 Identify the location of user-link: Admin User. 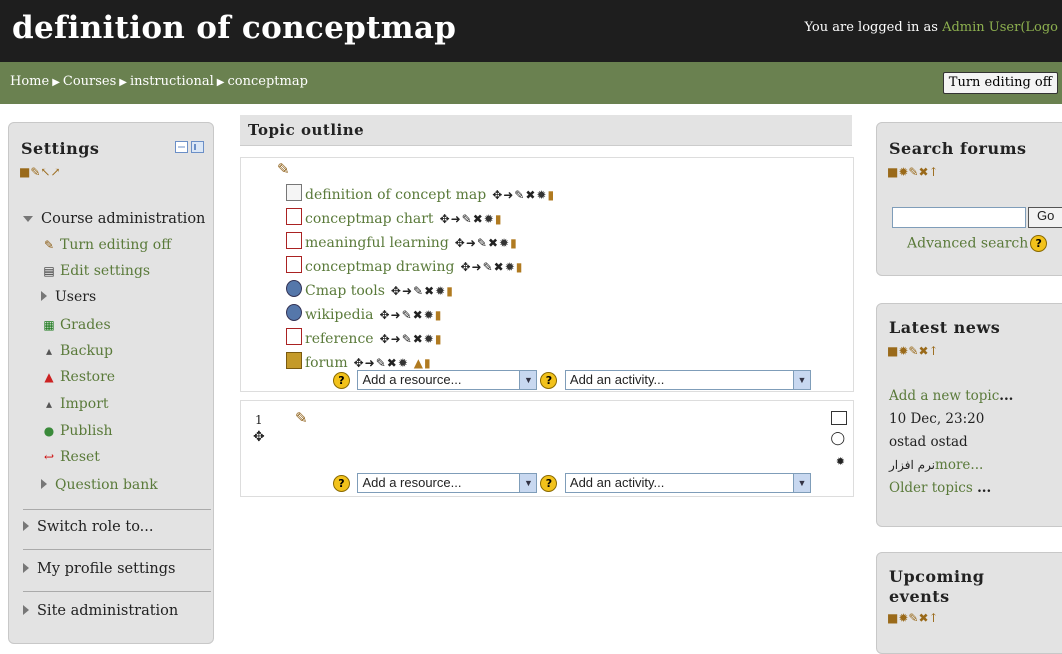
(981, 27).